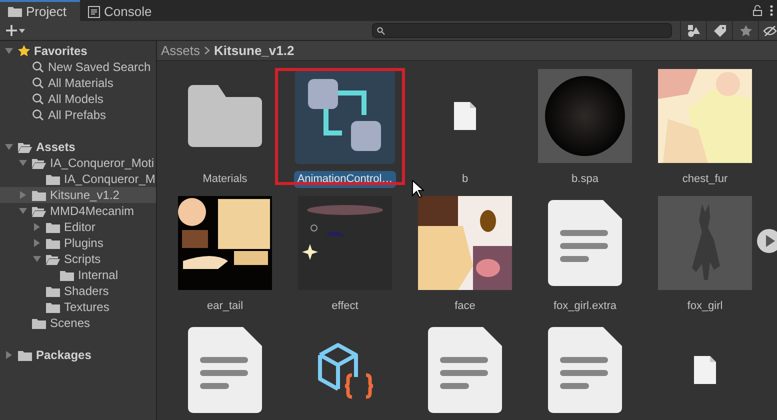 This screenshot has width=777, height=420. What do you see at coordinates (694, 30) in the screenshot?
I see `shapes-icon` at bounding box center [694, 30].